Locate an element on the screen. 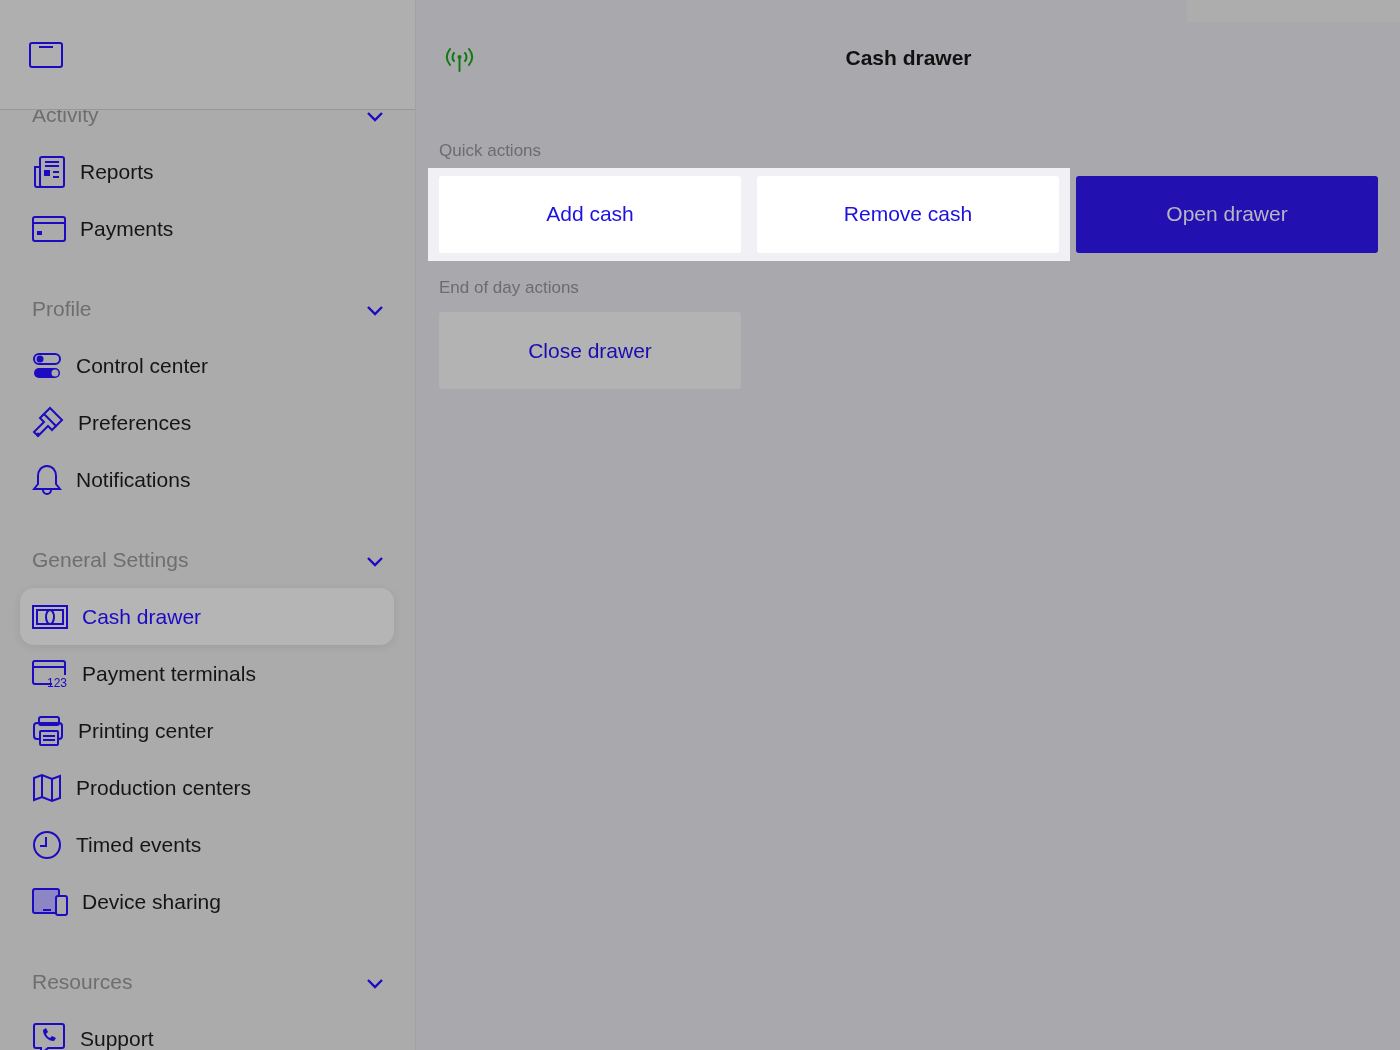 This screenshot has height=1050, width=1400. sidebar-item: Device sharing is located at coordinates (207, 901).